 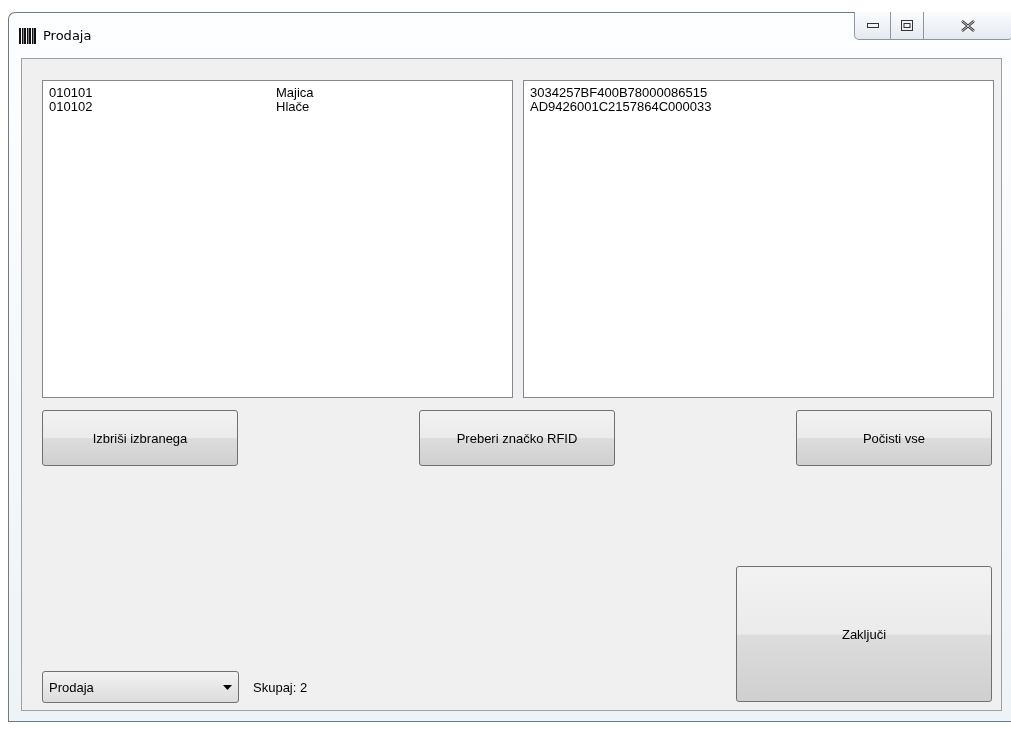 What do you see at coordinates (619, 93) in the screenshot?
I see `tag-id: 3034257BF400B78000086515` at bounding box center [619, 93].